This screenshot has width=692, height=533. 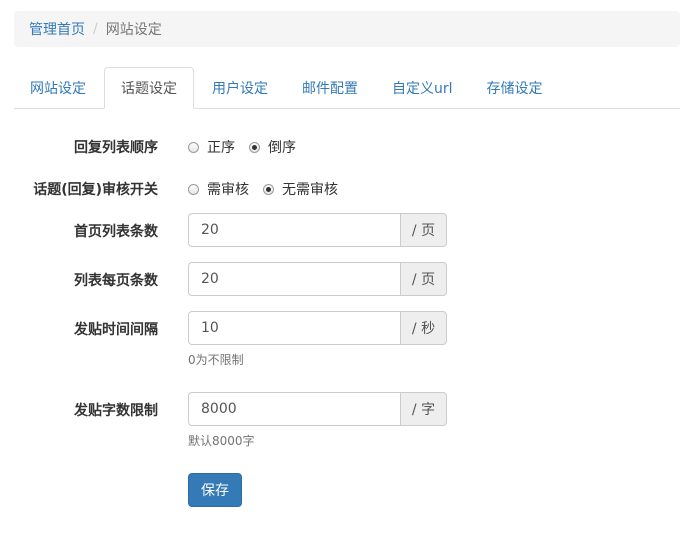 What do you see at coordinates (240, 87) in the screenshot?
I see `tab-user-settings: 用户设定` at bounding box center [240, 87].